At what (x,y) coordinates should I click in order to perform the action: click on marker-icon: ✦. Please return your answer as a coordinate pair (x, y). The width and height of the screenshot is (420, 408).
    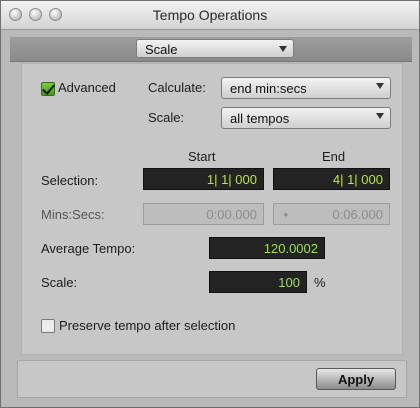
    Looking at the image, I should click on (286, 215).